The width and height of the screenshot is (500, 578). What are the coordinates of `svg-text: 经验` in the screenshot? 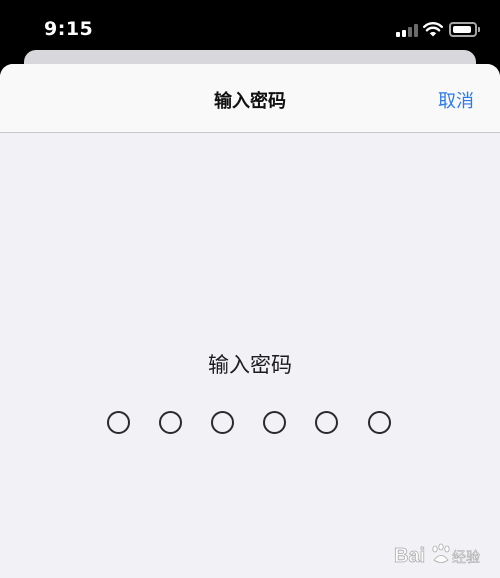 It's located at (466, 558).